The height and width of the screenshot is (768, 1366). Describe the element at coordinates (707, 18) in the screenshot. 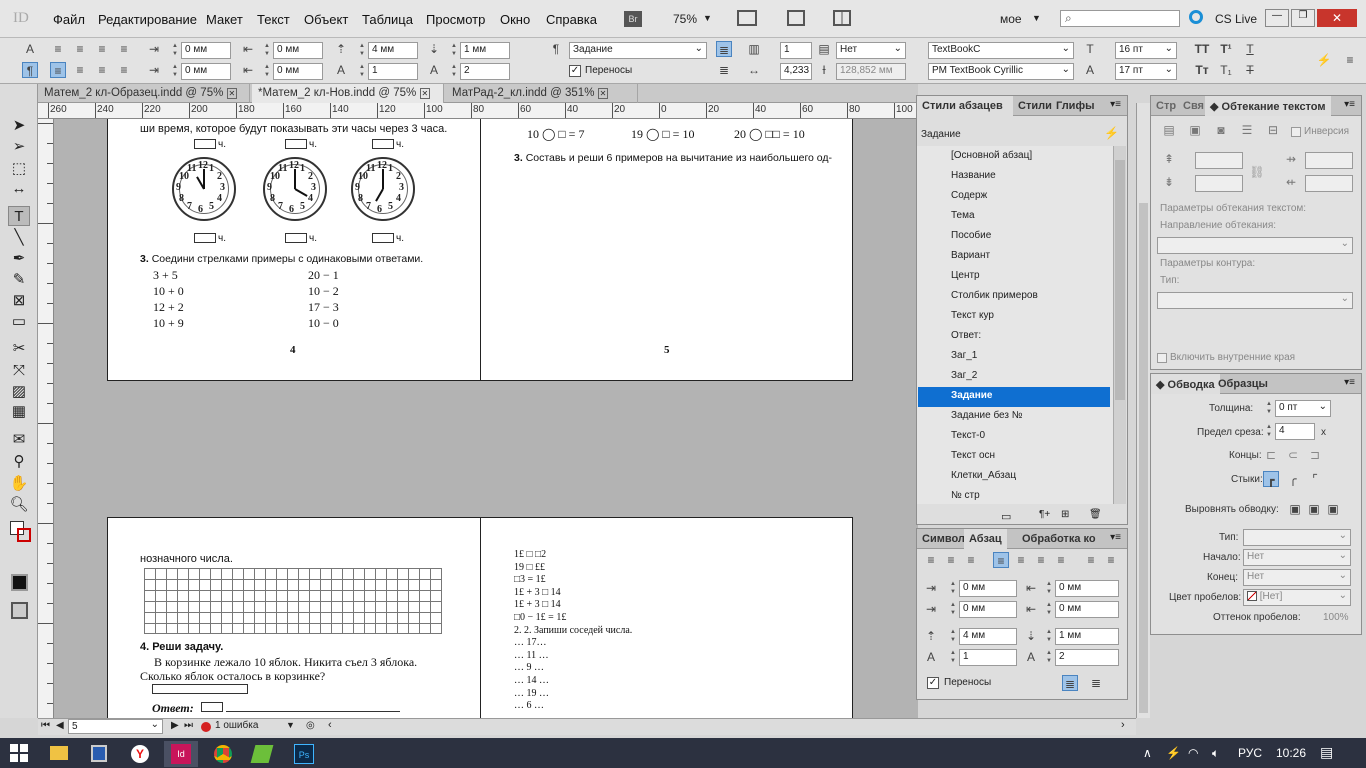

I see `chevron-down-icon: ▼` at that location.